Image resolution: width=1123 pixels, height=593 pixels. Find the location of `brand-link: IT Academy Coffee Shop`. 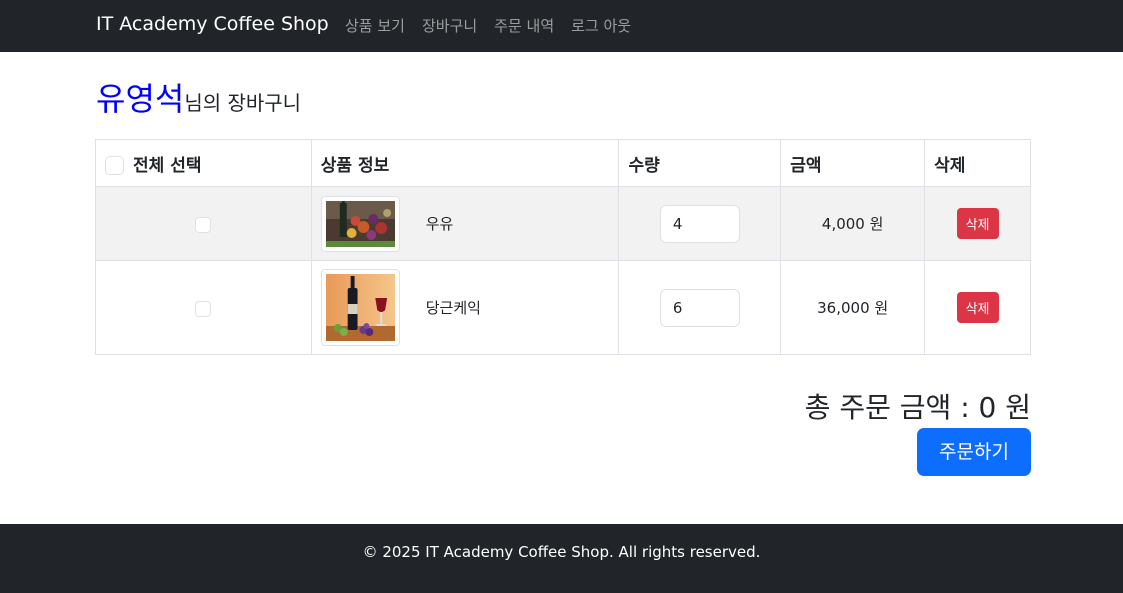

brand-link: IT Academy Coffee Shop is located at coordinates (212, 24).